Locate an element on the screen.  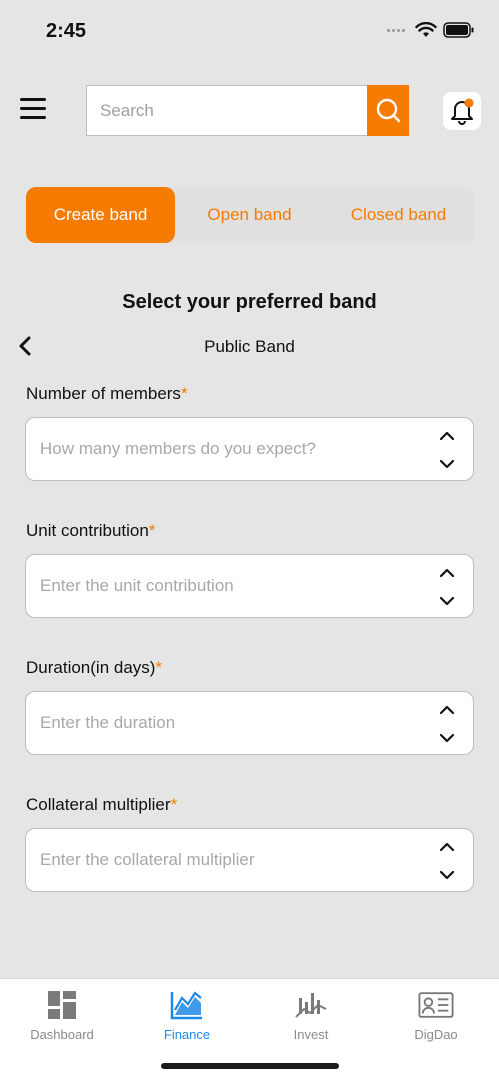
search-input is located at coordinates (227, 110).